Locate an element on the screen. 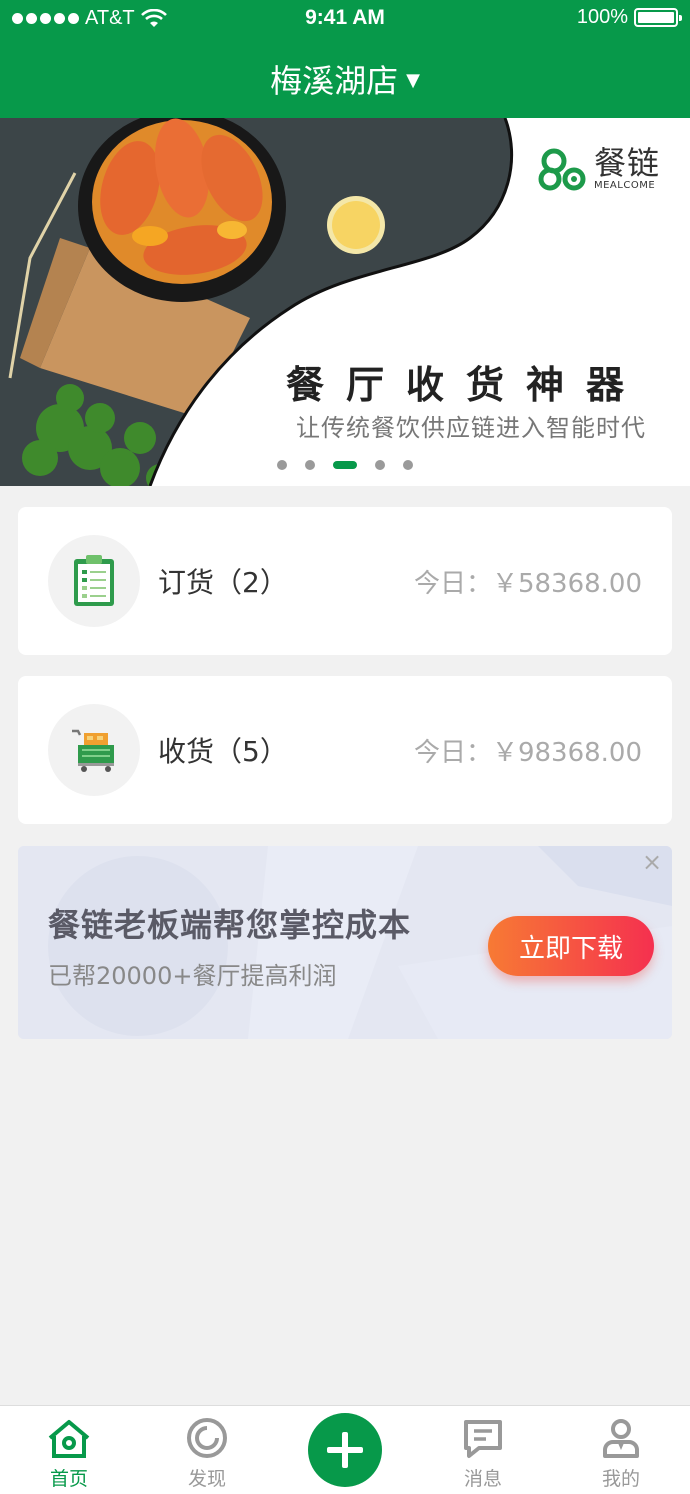  tab-messages-label: 消息 is located at coordinates (482, 1479).